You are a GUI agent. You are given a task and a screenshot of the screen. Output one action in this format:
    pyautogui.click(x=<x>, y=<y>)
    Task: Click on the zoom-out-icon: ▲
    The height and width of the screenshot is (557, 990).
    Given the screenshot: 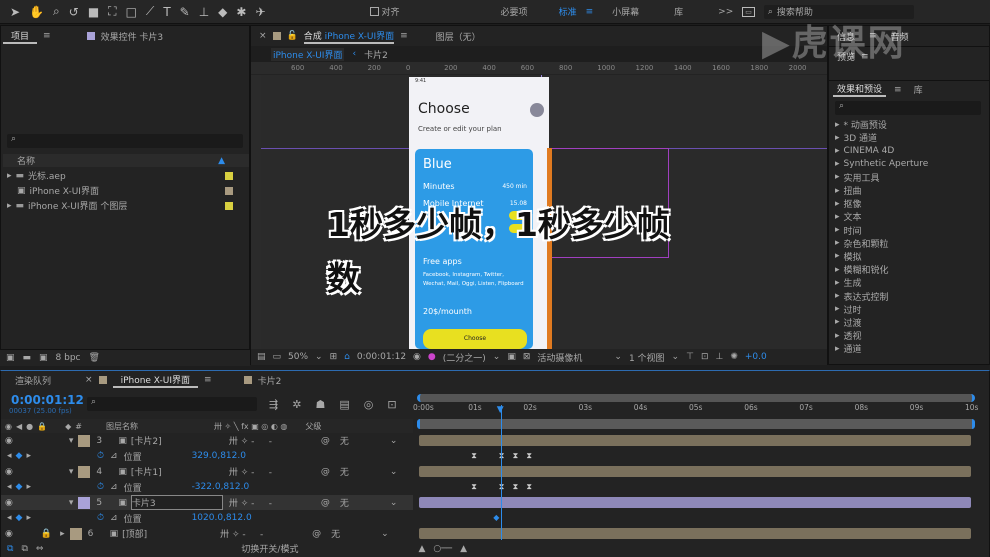 What is the action you would take?
    pyautogui.click(x=421, y=549)
    